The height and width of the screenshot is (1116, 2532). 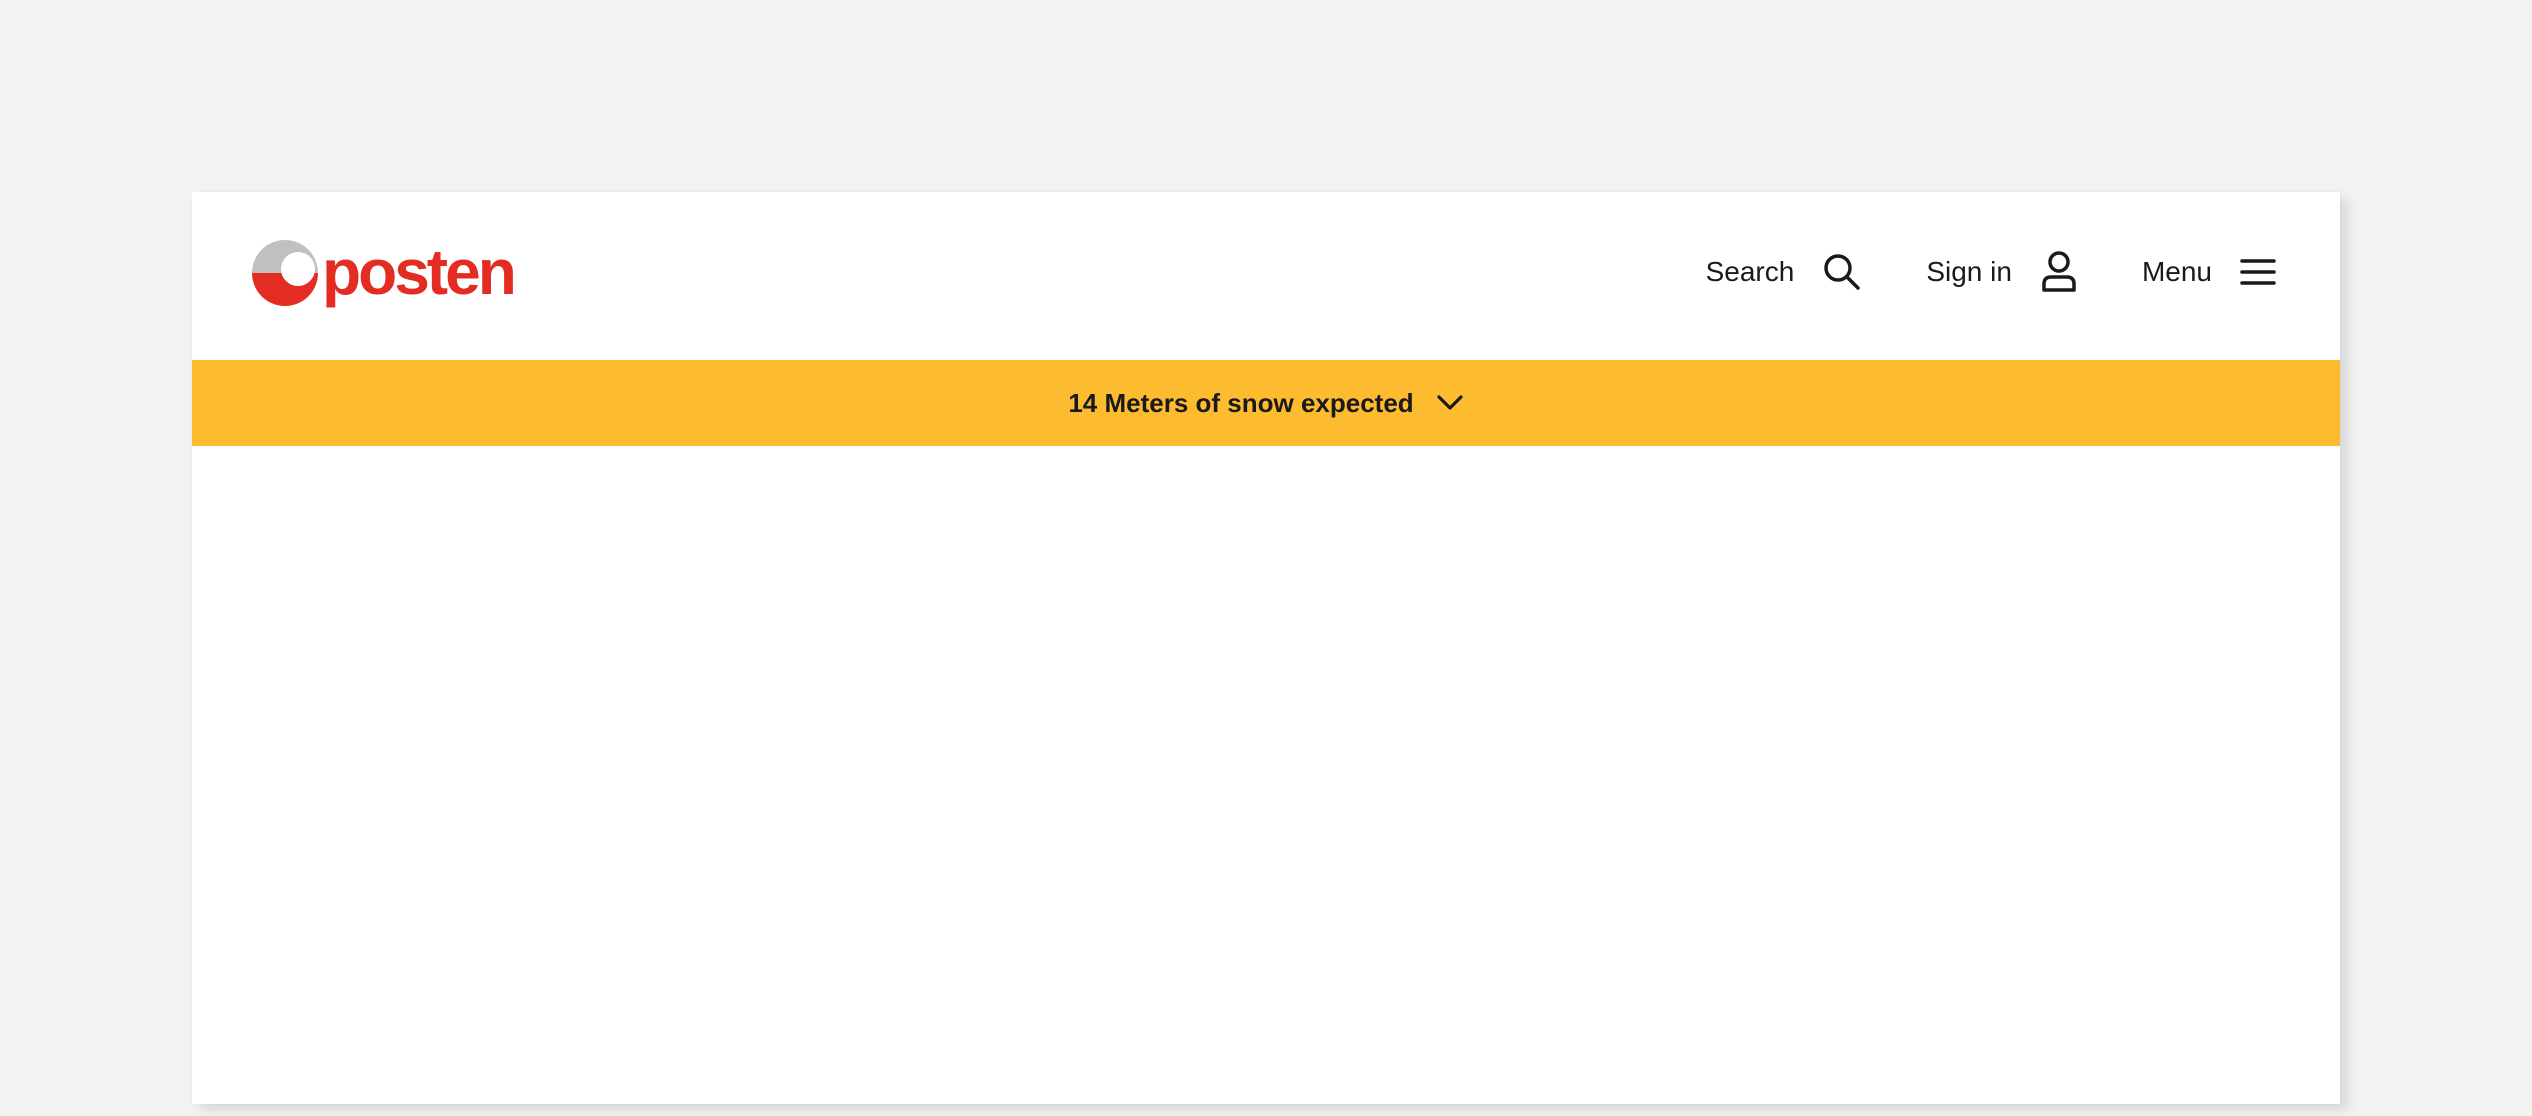 What do you see at coordinates (2258, 272) in the screenshot?
I see `hamburger-menu-icon` at bounding box center [2258, 272].